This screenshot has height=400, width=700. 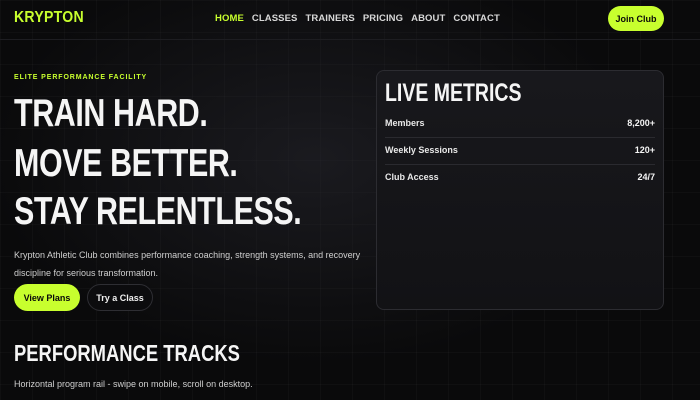 I want to click on tracks-title: PERFORMANCE TRACKS, so click(x=127, y=353).